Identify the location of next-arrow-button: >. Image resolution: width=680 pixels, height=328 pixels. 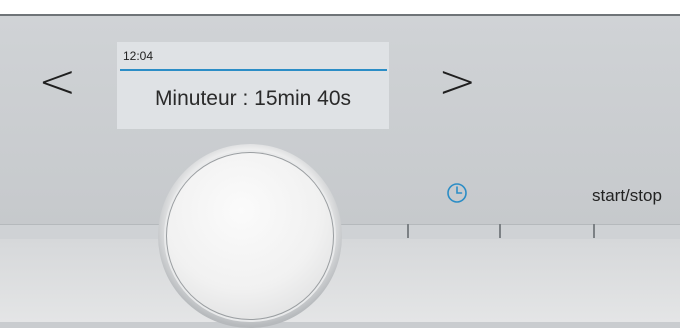
(457, 81).